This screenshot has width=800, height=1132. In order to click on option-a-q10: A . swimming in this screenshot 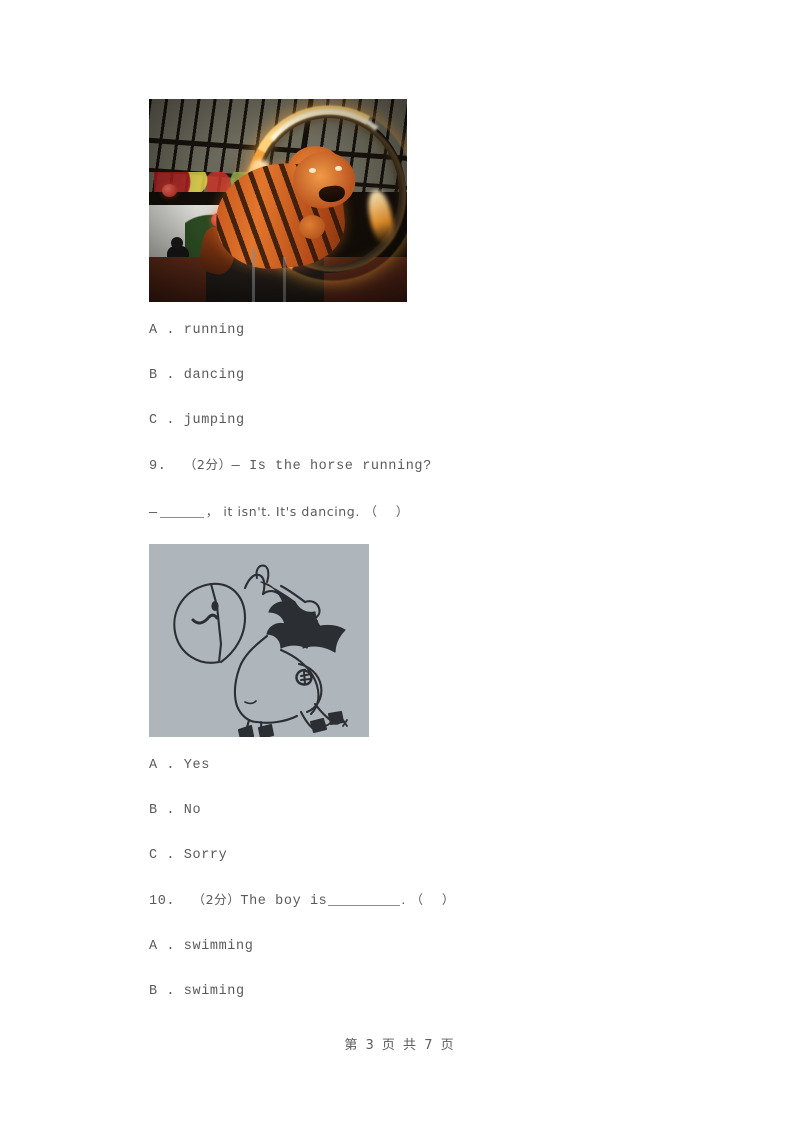, I will do `click(201, 946)`.